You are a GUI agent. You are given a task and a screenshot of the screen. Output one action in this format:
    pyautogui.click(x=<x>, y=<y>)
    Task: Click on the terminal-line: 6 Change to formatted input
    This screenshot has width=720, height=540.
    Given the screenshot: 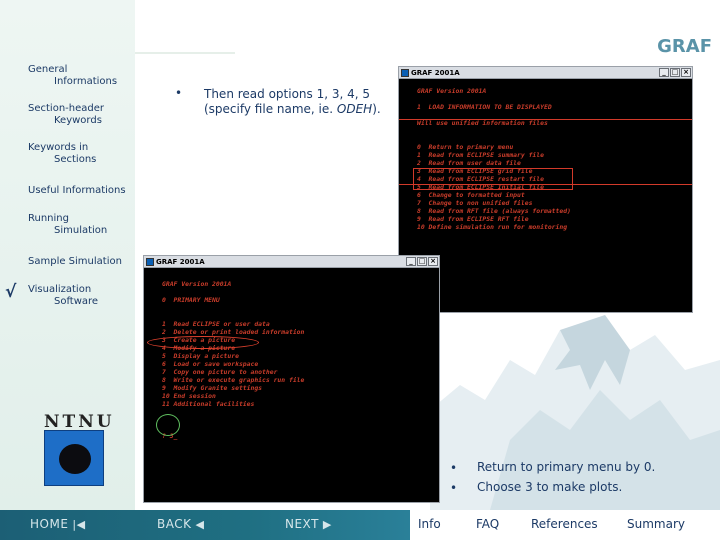 What is the action you would take?
    pyautogui.click(x=471, y=195)
    